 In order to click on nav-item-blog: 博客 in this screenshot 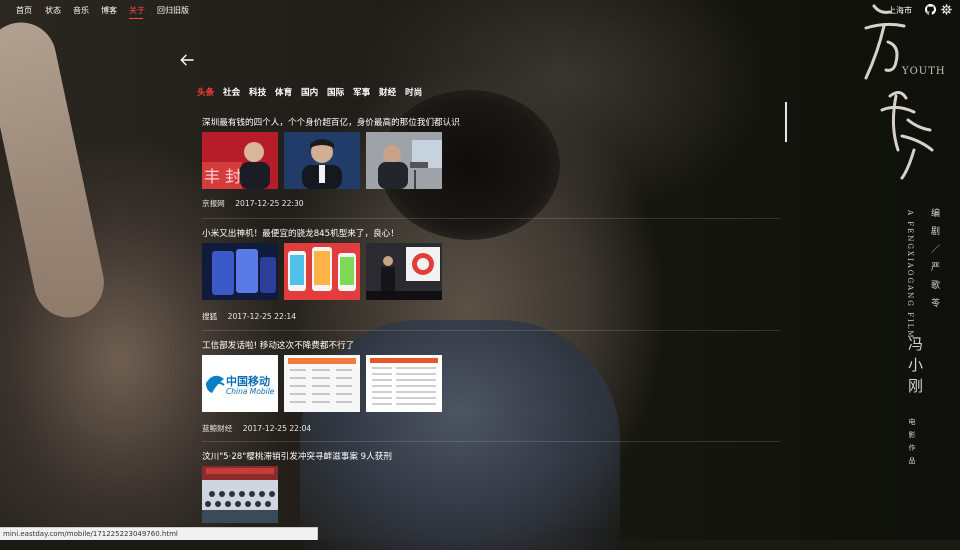, I will do `click(109, 10)`.